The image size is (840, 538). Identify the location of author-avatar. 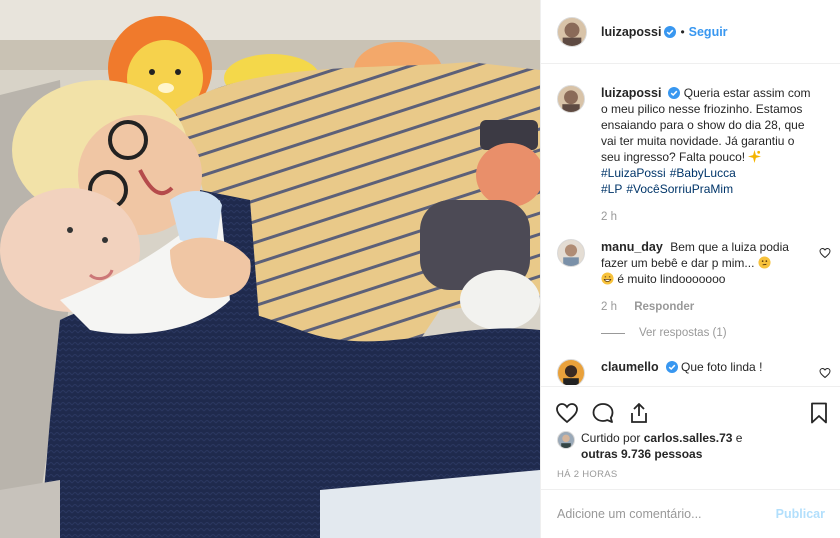
(572, 31).